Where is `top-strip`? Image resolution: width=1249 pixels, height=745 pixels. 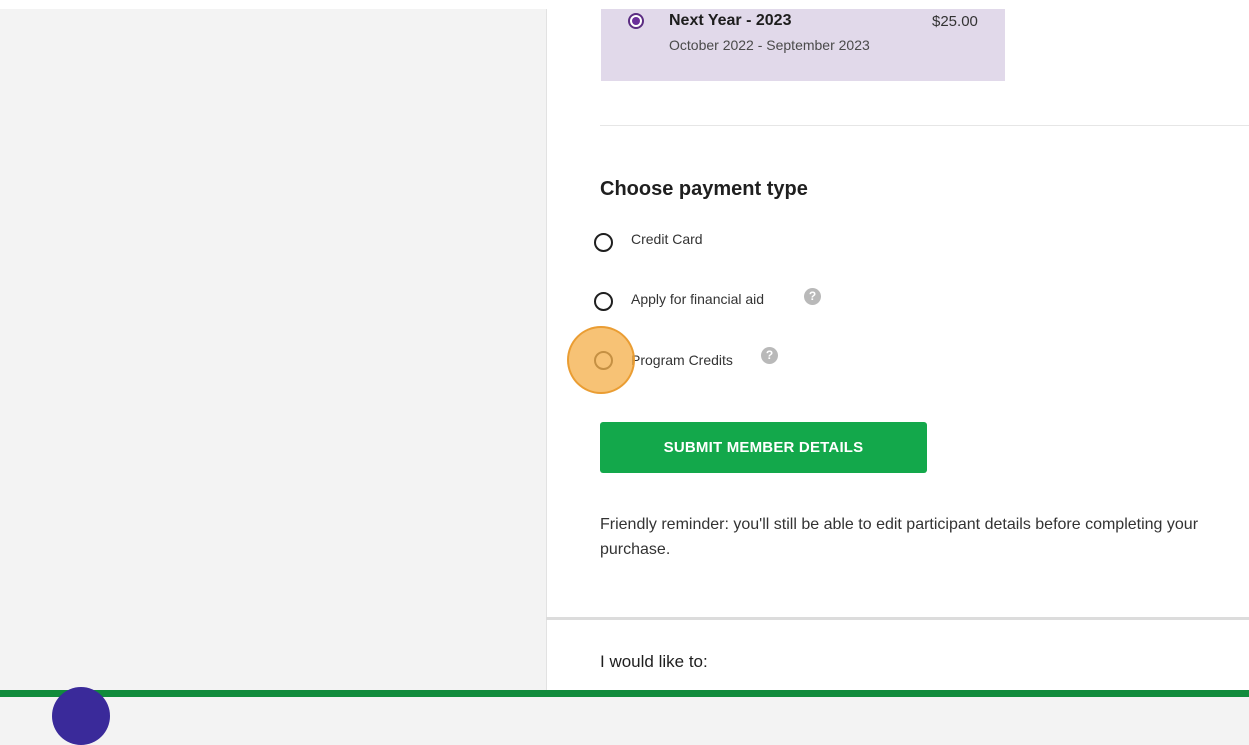 top-strip is located at coordinates (624, 4).